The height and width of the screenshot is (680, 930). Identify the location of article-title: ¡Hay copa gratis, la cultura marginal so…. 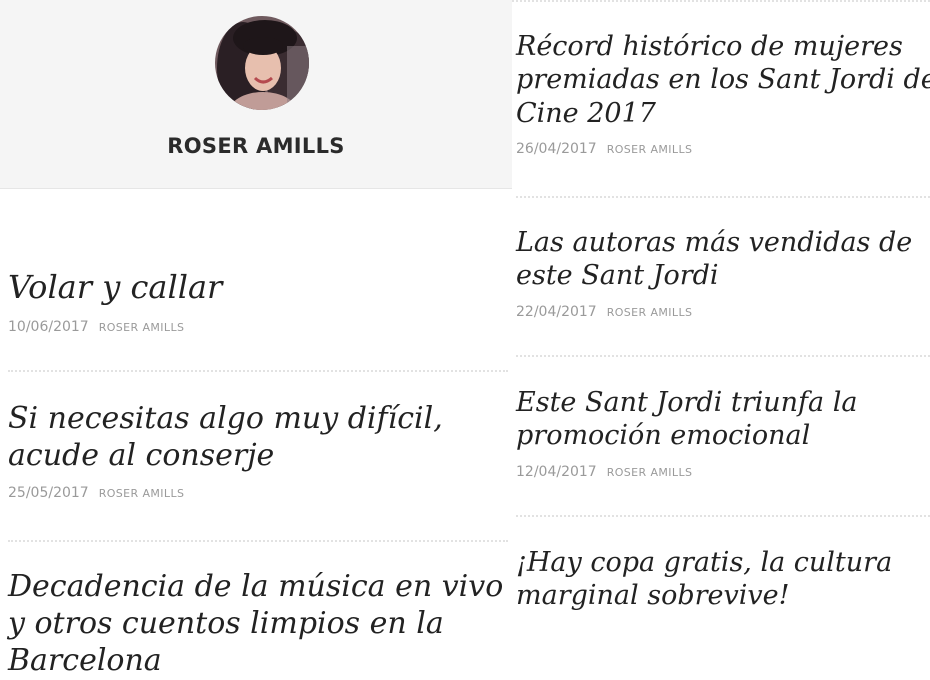
(723, 579).